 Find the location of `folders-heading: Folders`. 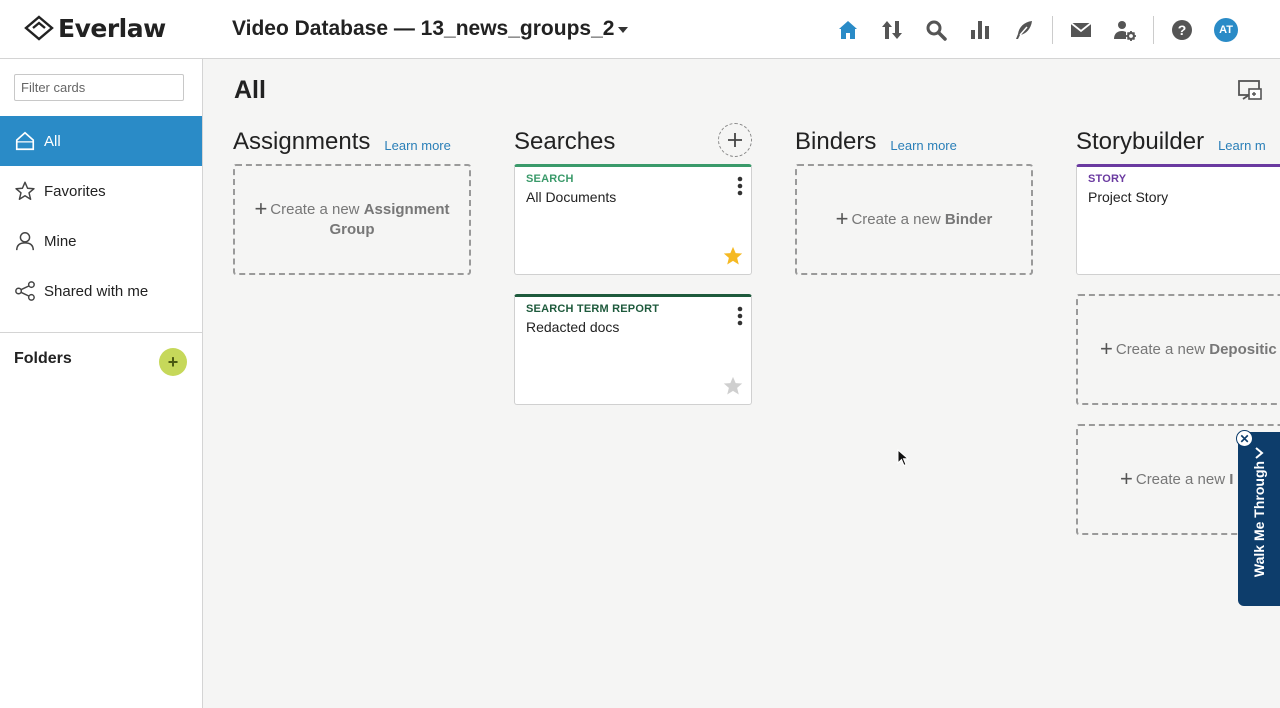

folders-heading: Folders is located at coordinates (43, 358).